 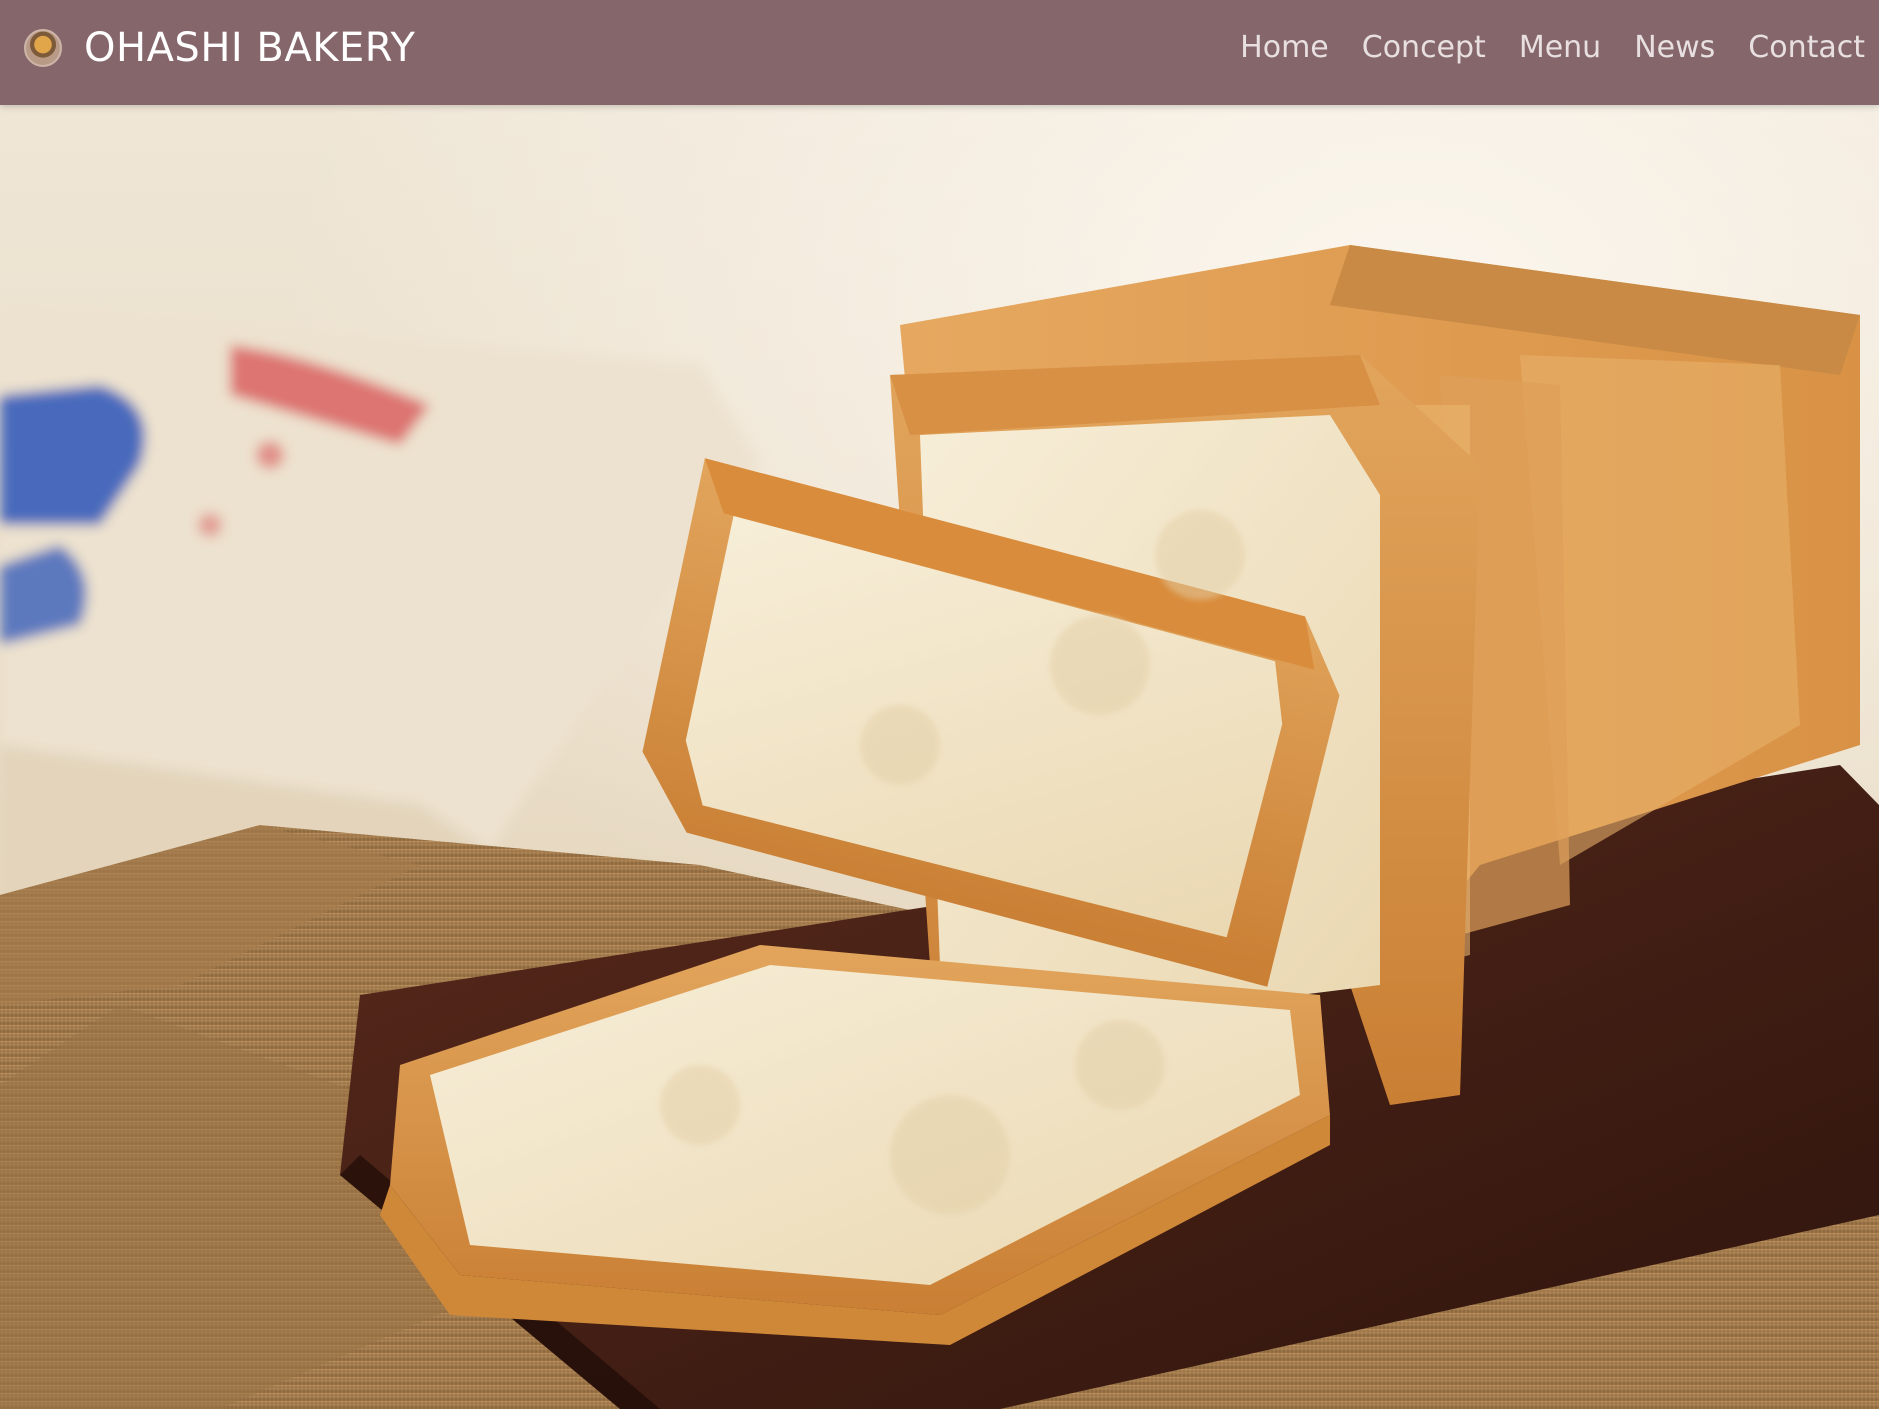 What do you see at coordinates (1560, 47) in the screenshot?
I see `nav-menu: Menu` at bounding box center [1560, 47].